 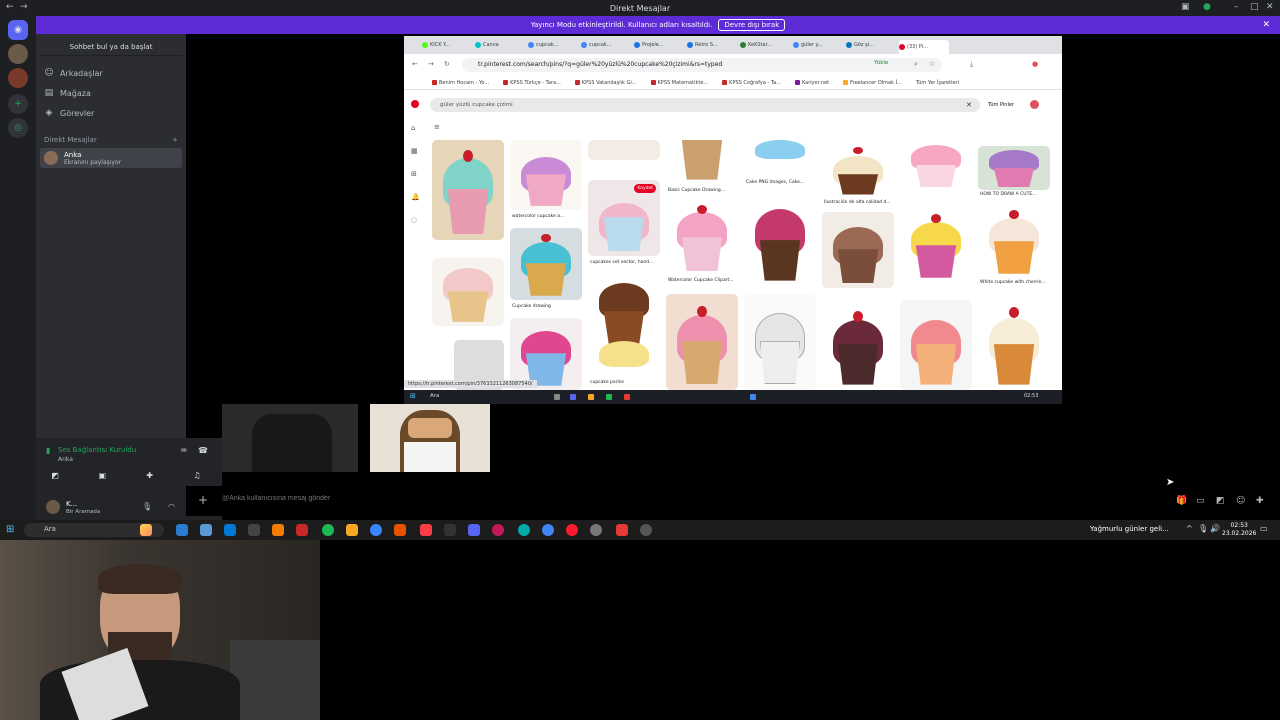 What do you see at coordinates (414, 151) in the screenshot?
I see `explore-icon: ▦` at bounding box center [414, 151].